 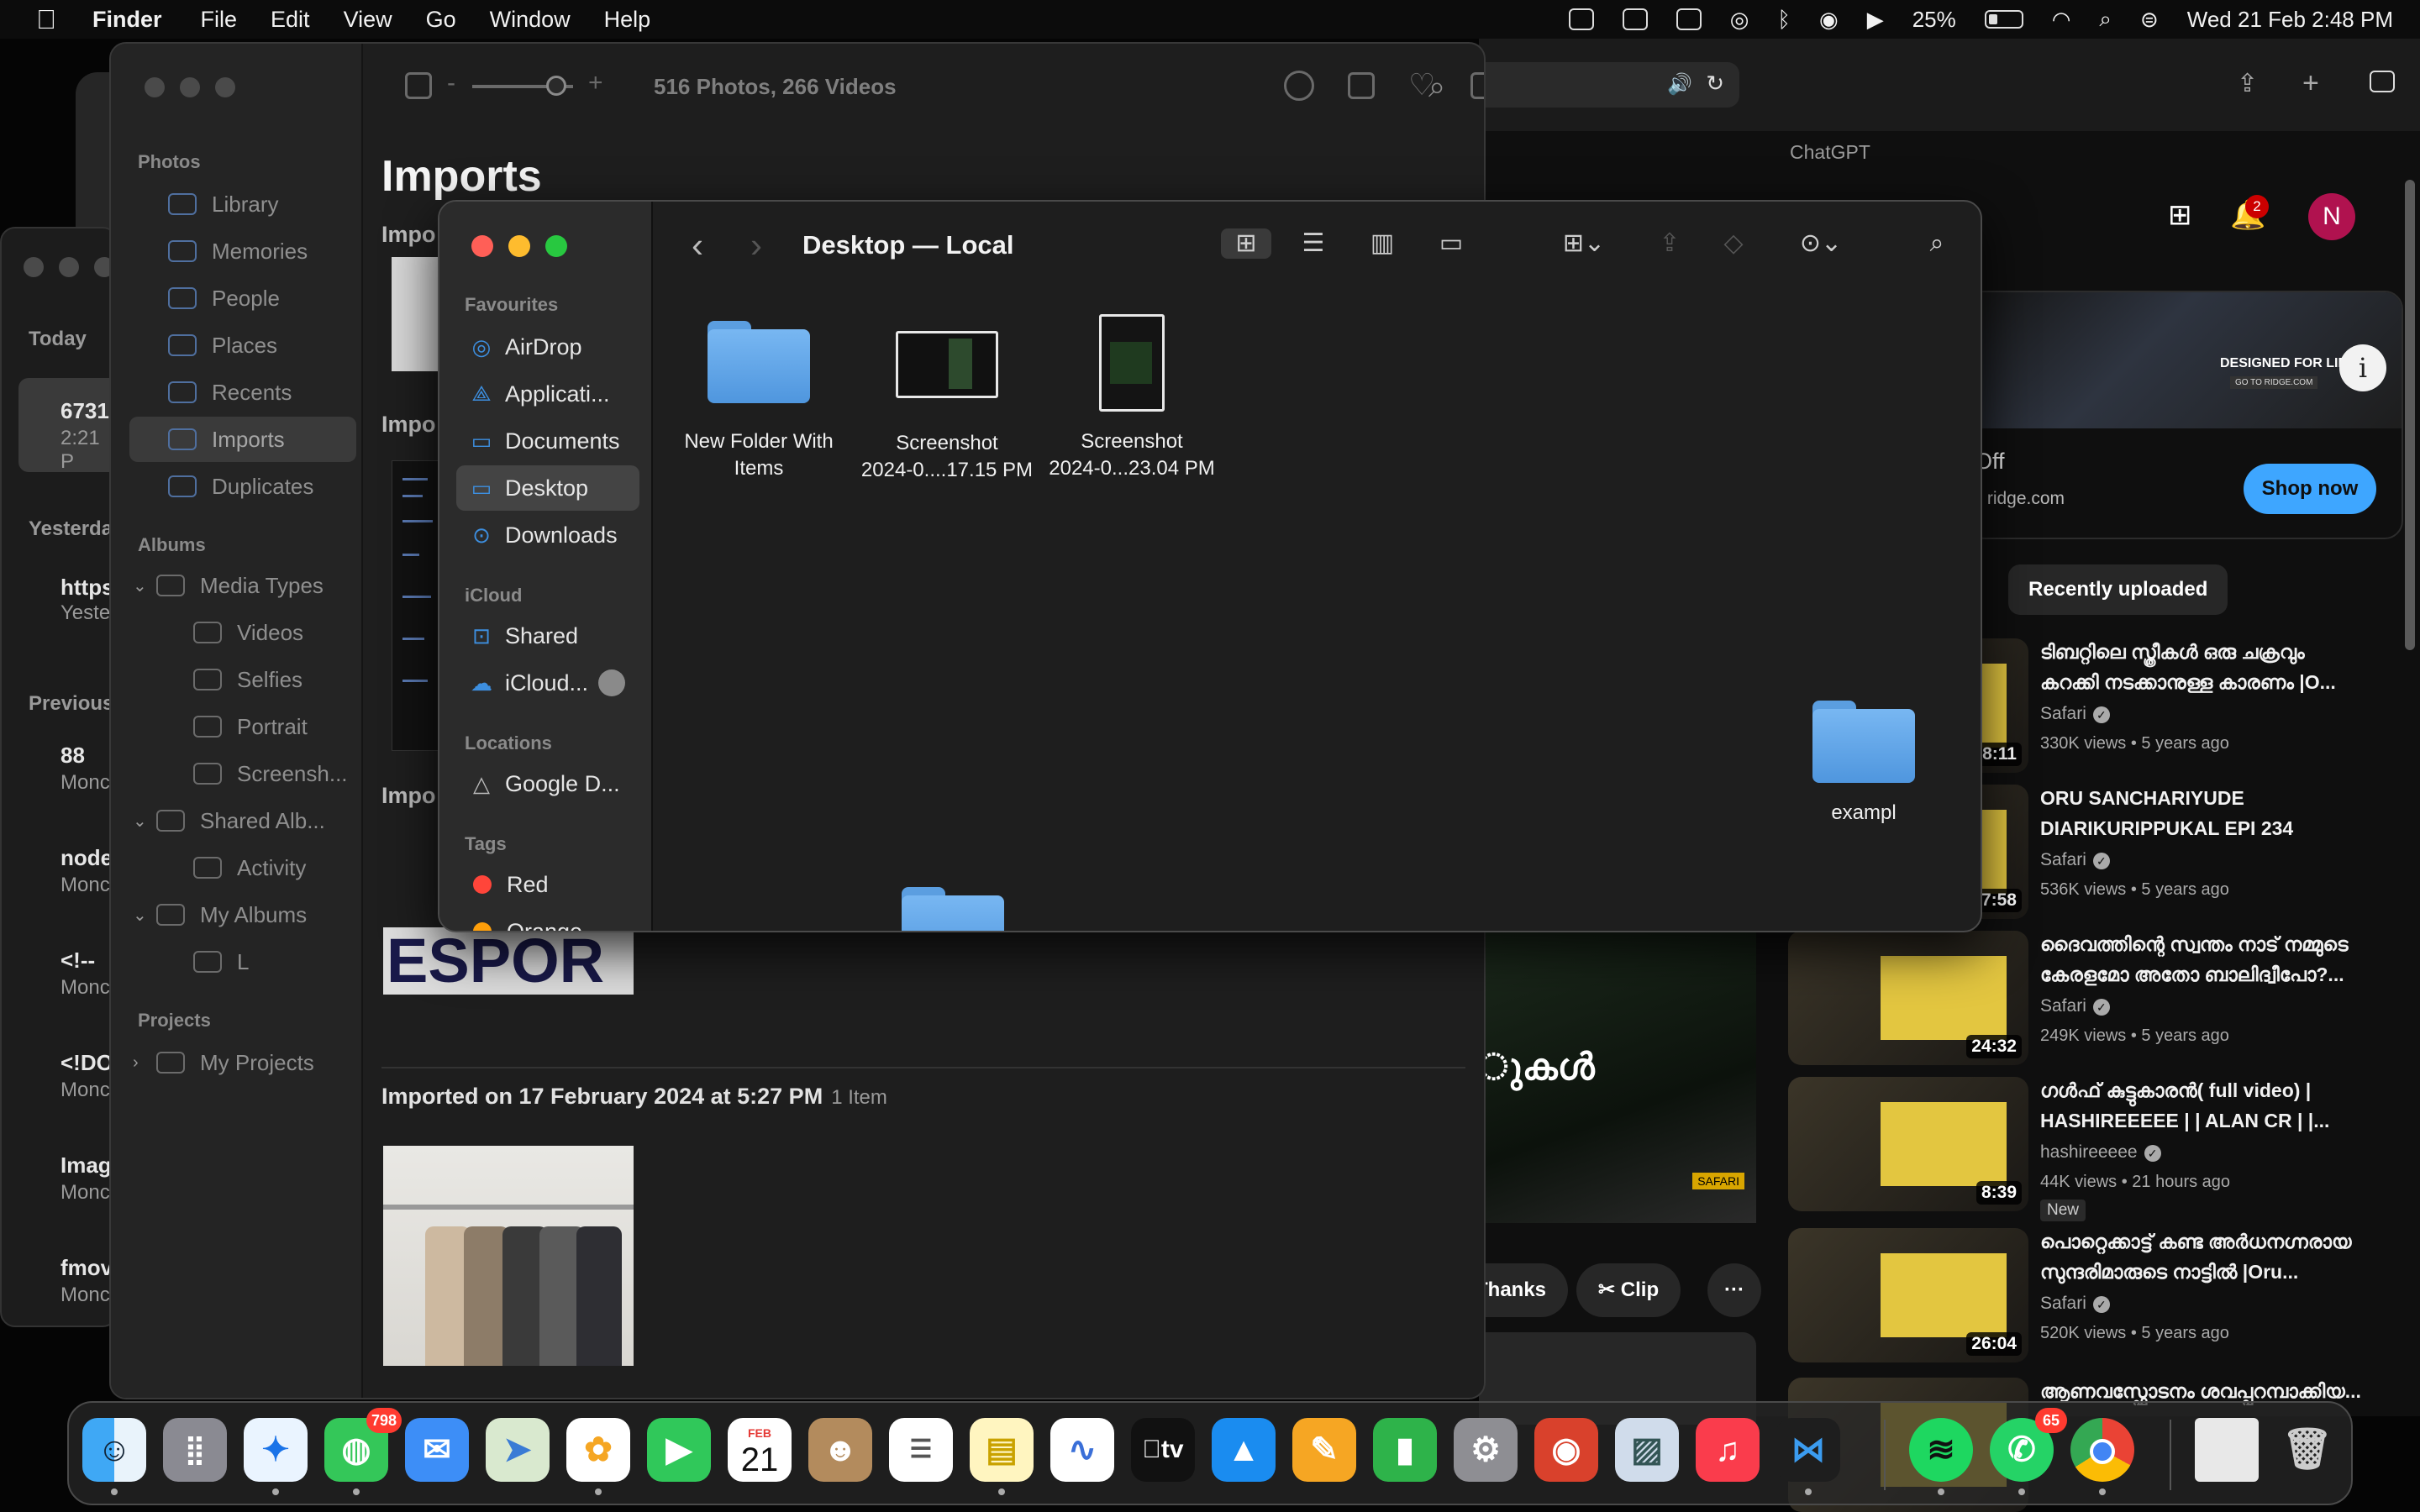 I want to click on freeform-icon: ∿, so click(x=1082, y=1450).